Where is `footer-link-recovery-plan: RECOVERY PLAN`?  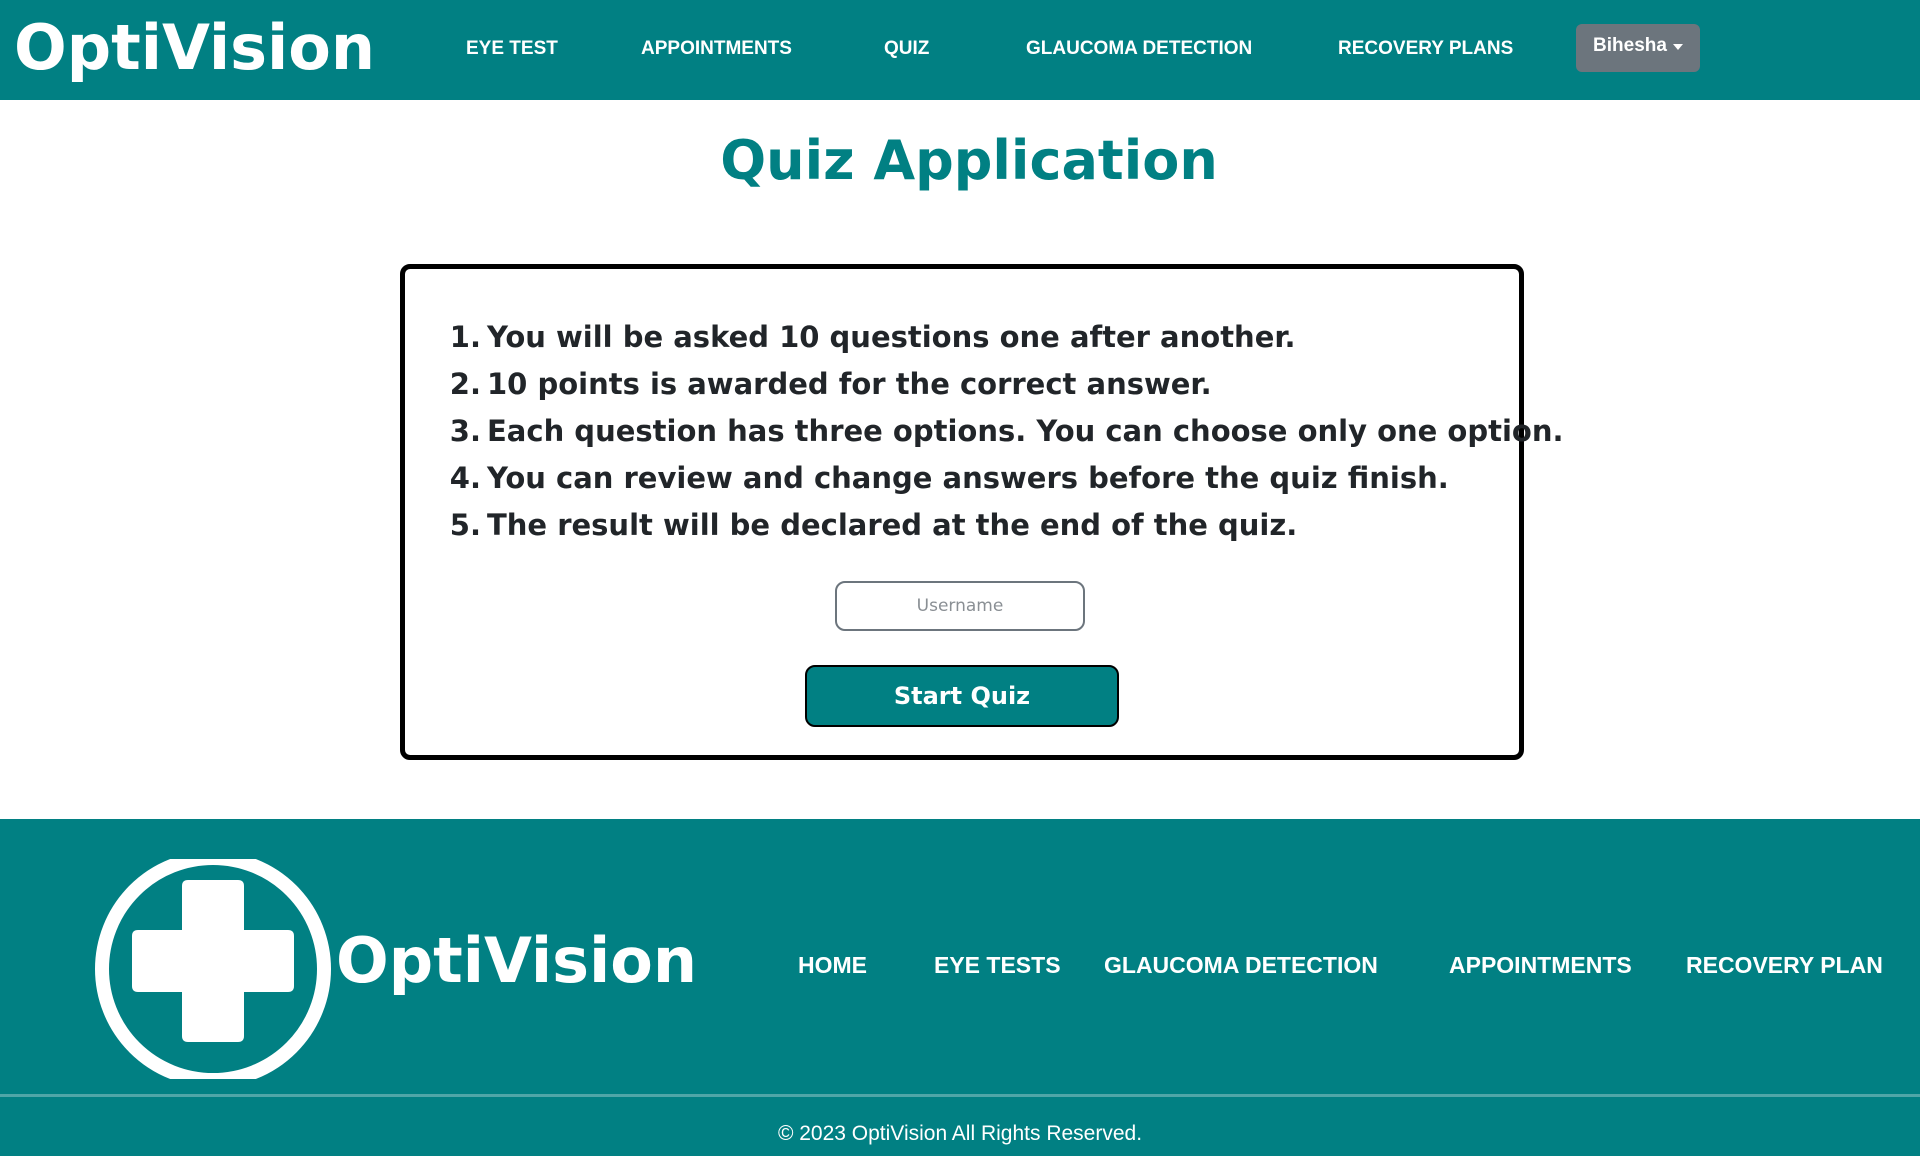
footer-link-recovery-plan: RECOVERY PLAN is located at coordinates (1784, 965).